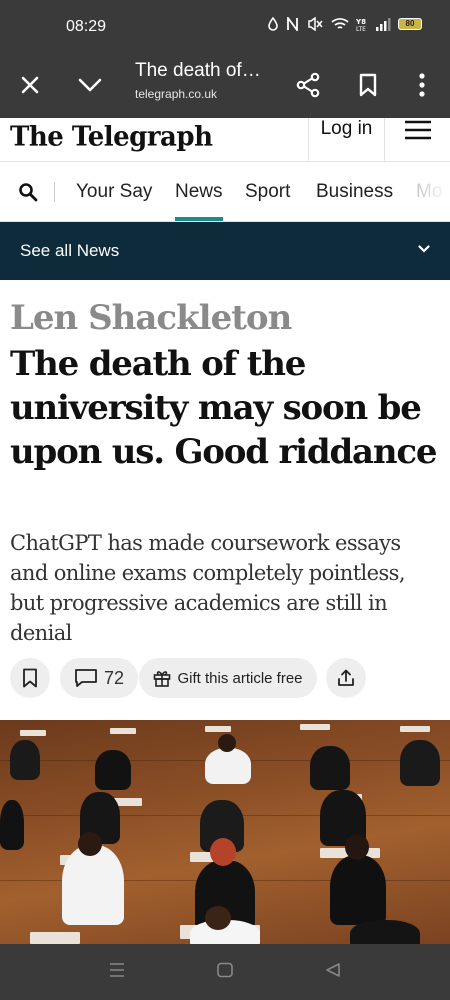  I want to click on close-icon, so click(30, 85).